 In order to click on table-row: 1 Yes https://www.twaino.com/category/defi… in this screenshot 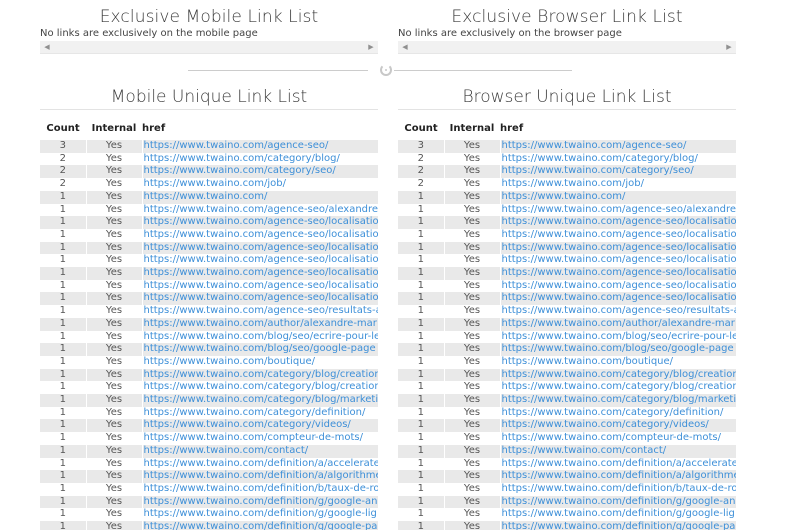, I will do `click(209, 413)`.